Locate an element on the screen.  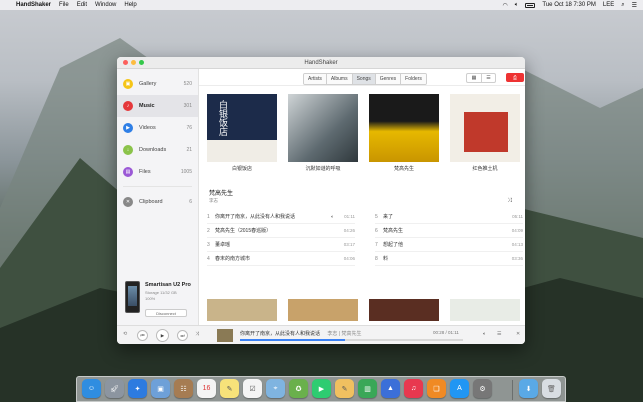
photo-viewer-icon: ▣ is located at coordinates (160, 388).